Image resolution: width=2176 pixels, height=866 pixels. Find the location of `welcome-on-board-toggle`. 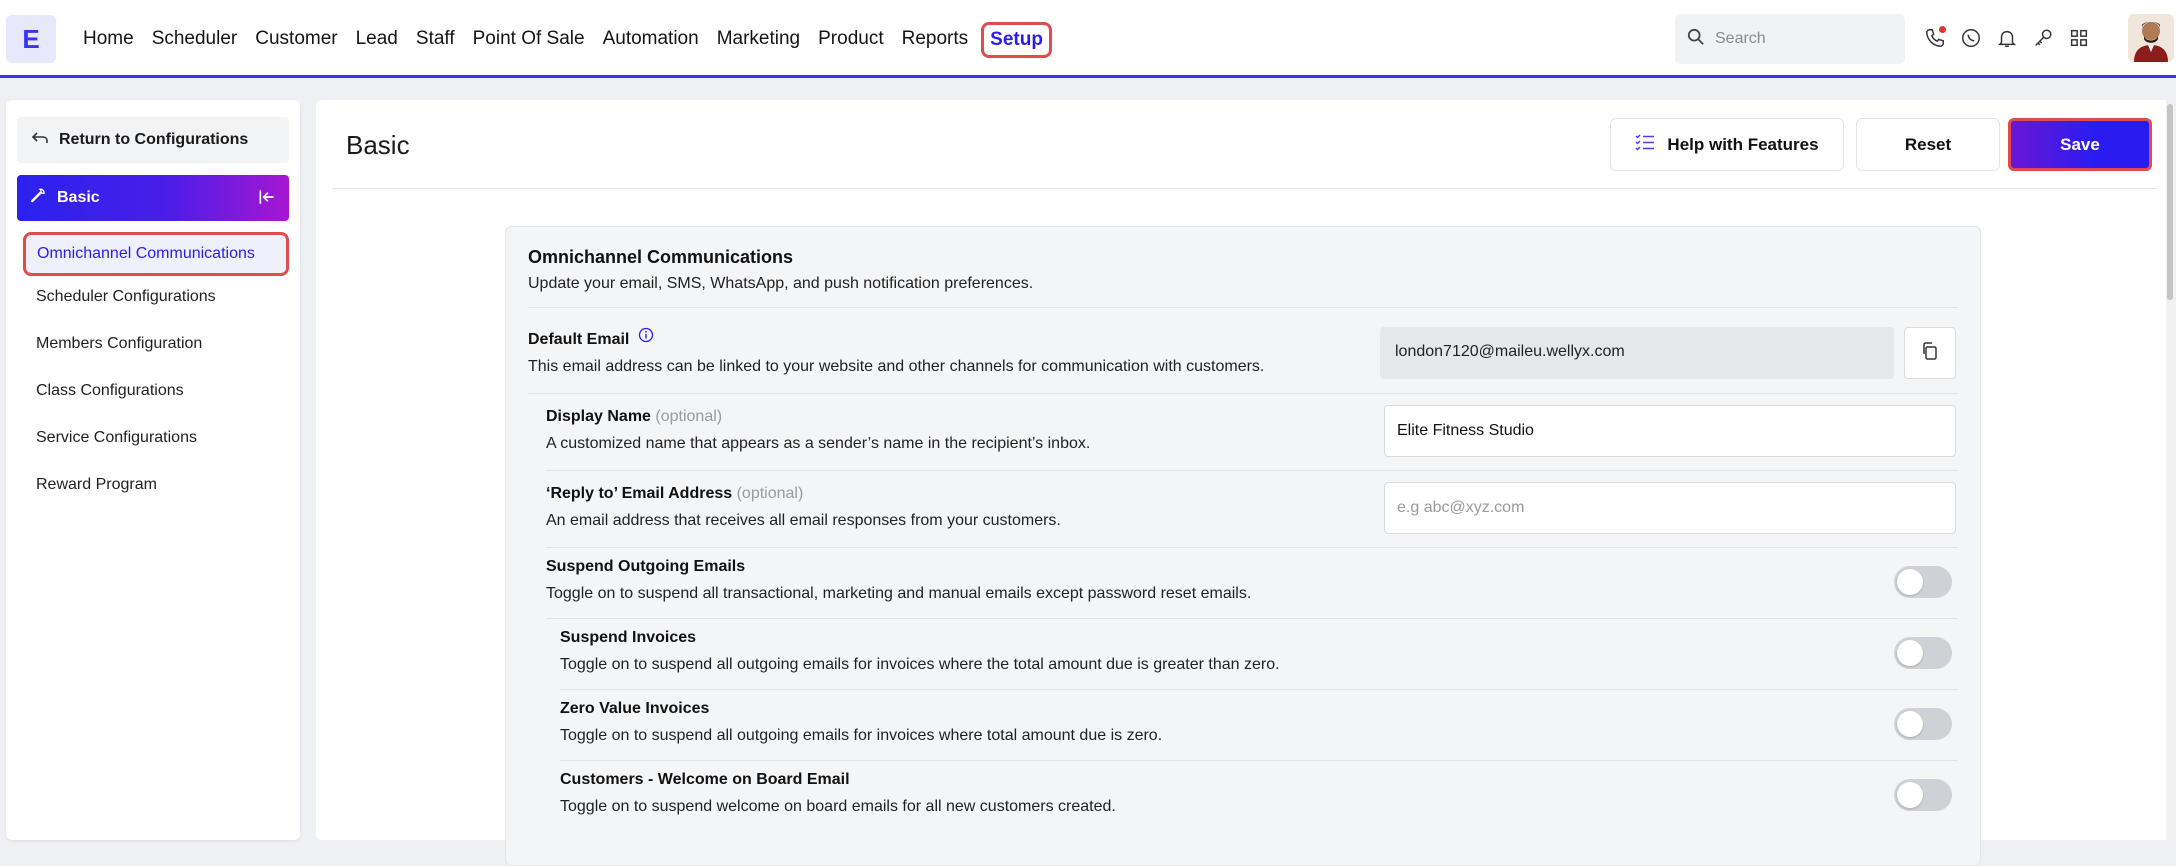

welcome-on-board-toggle is located at coordinates (1923, 795).